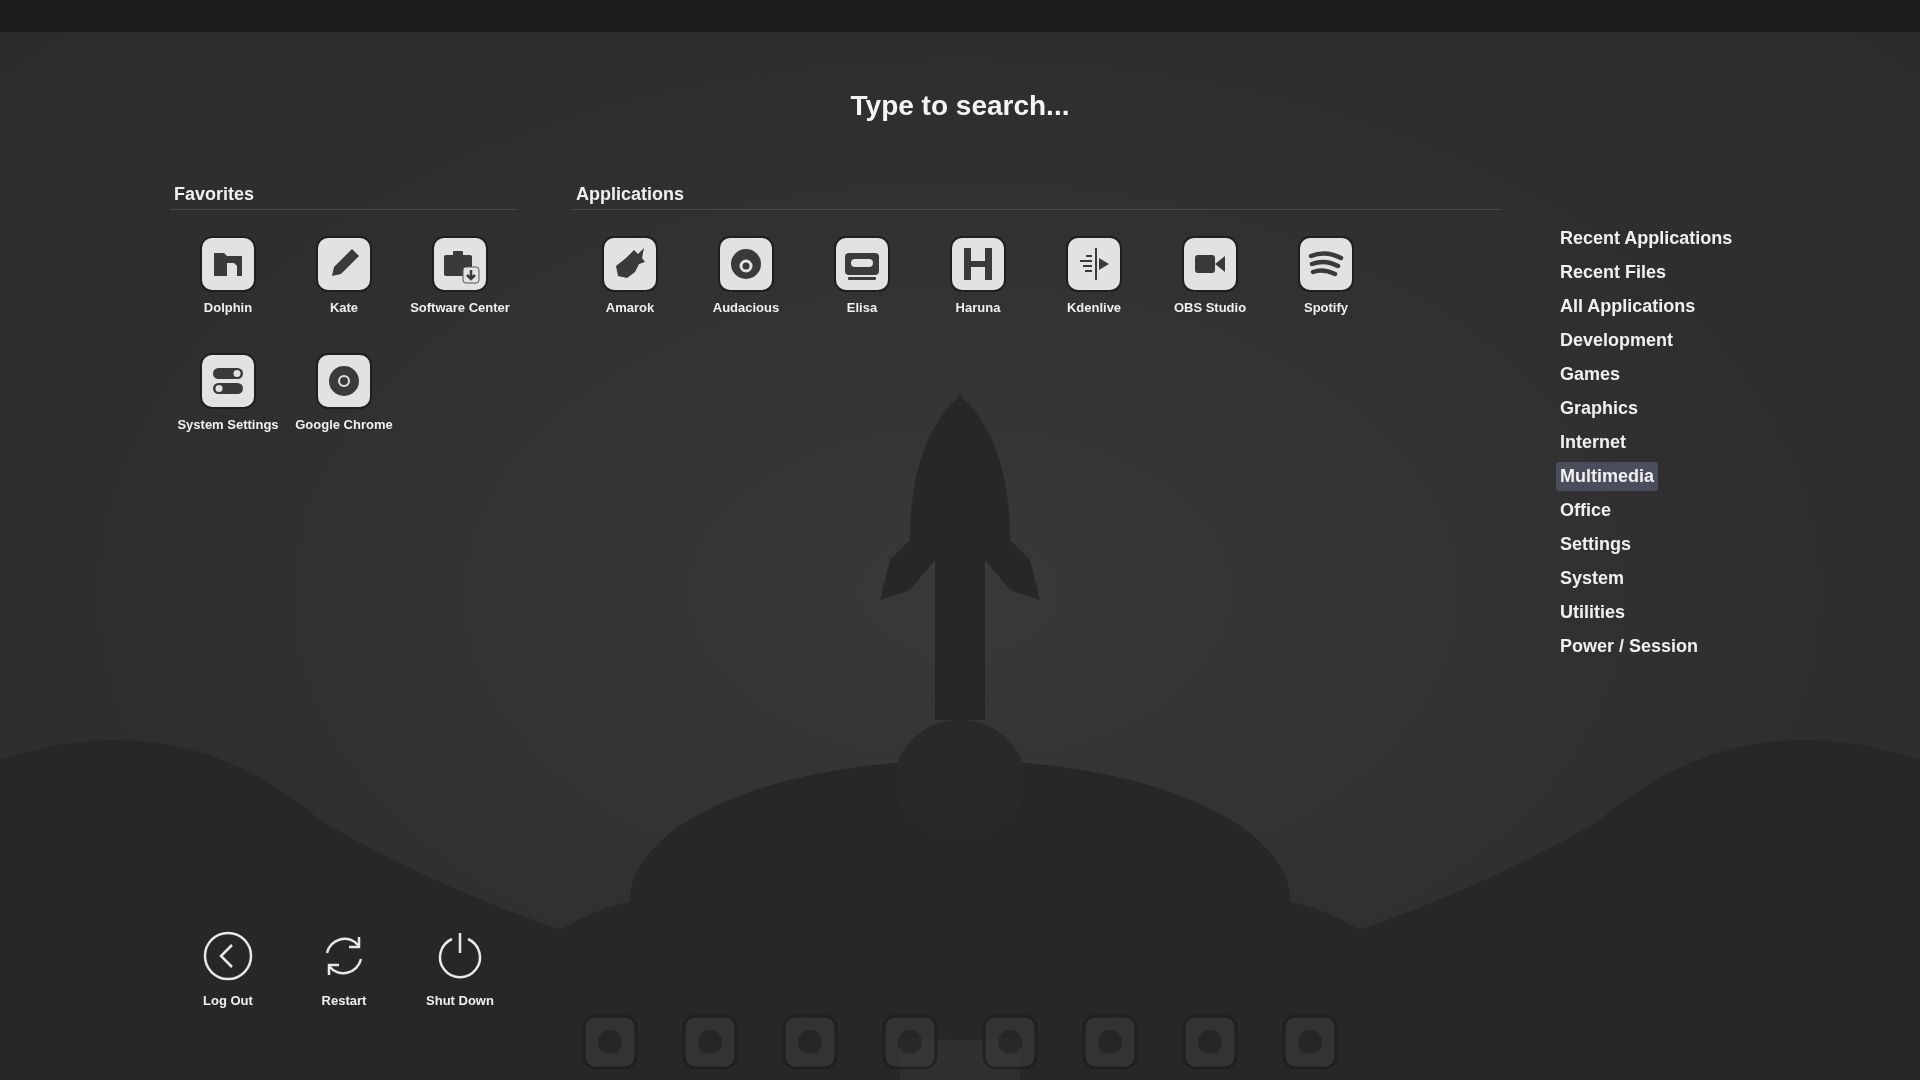 Image resolution: width=1920 pixels, height=1080 pixels. I want to click on category-item: All Applications, so click(1628, 306).